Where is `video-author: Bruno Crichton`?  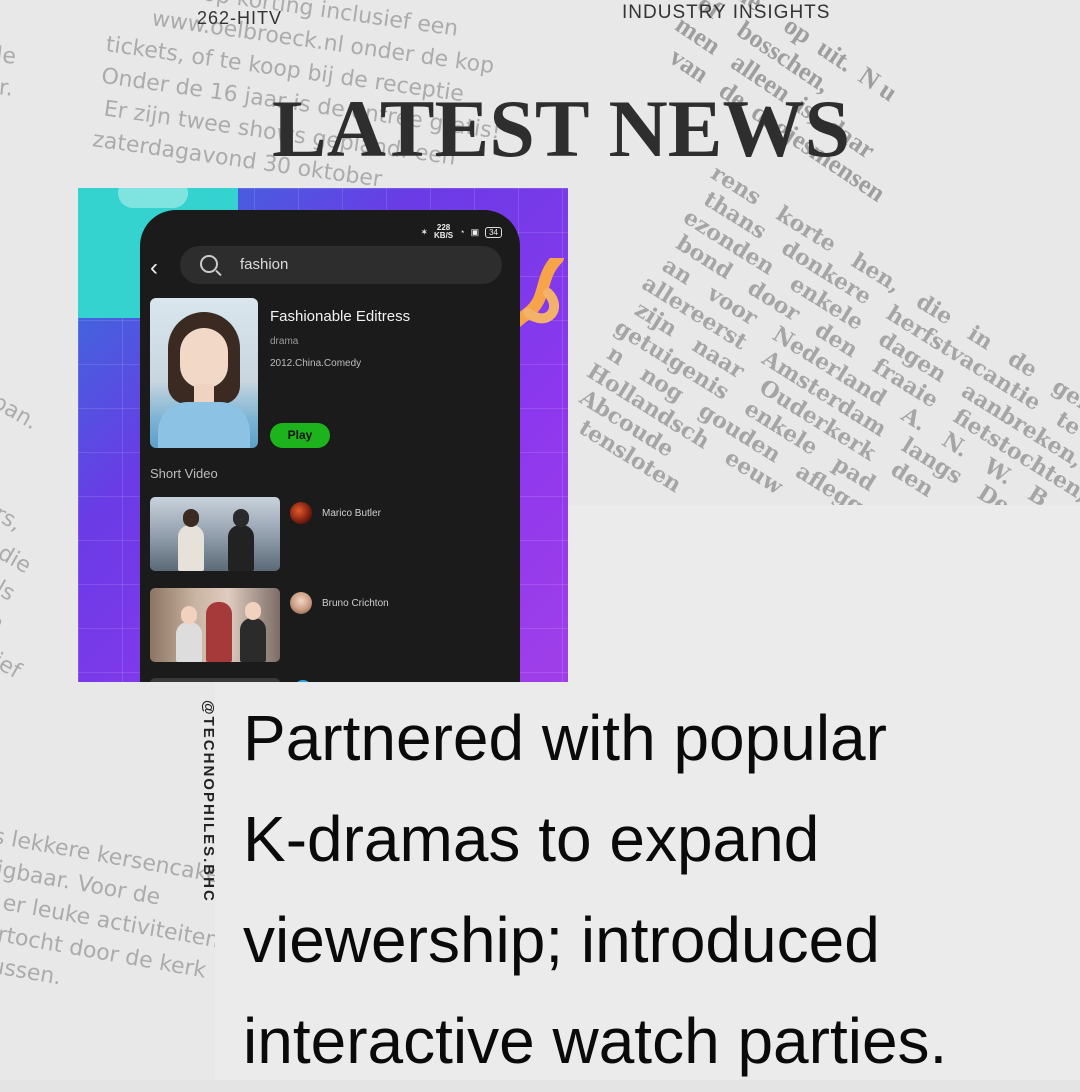
video-author: Bruno Crichton is located at coordinates (339, 603).